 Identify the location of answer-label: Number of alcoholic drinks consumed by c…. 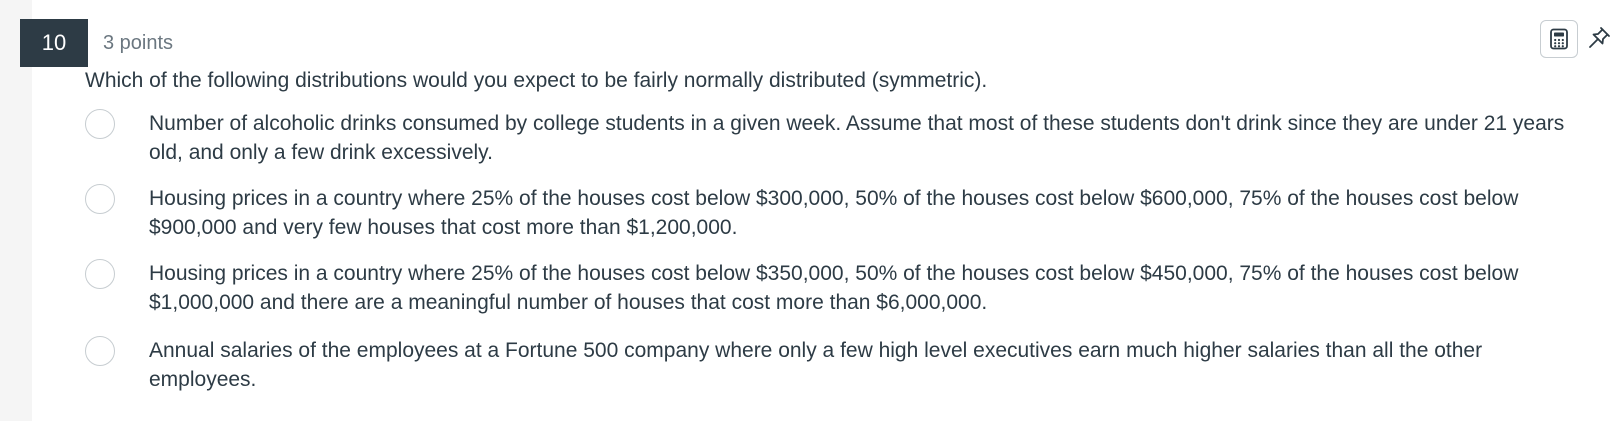
(859, 138).